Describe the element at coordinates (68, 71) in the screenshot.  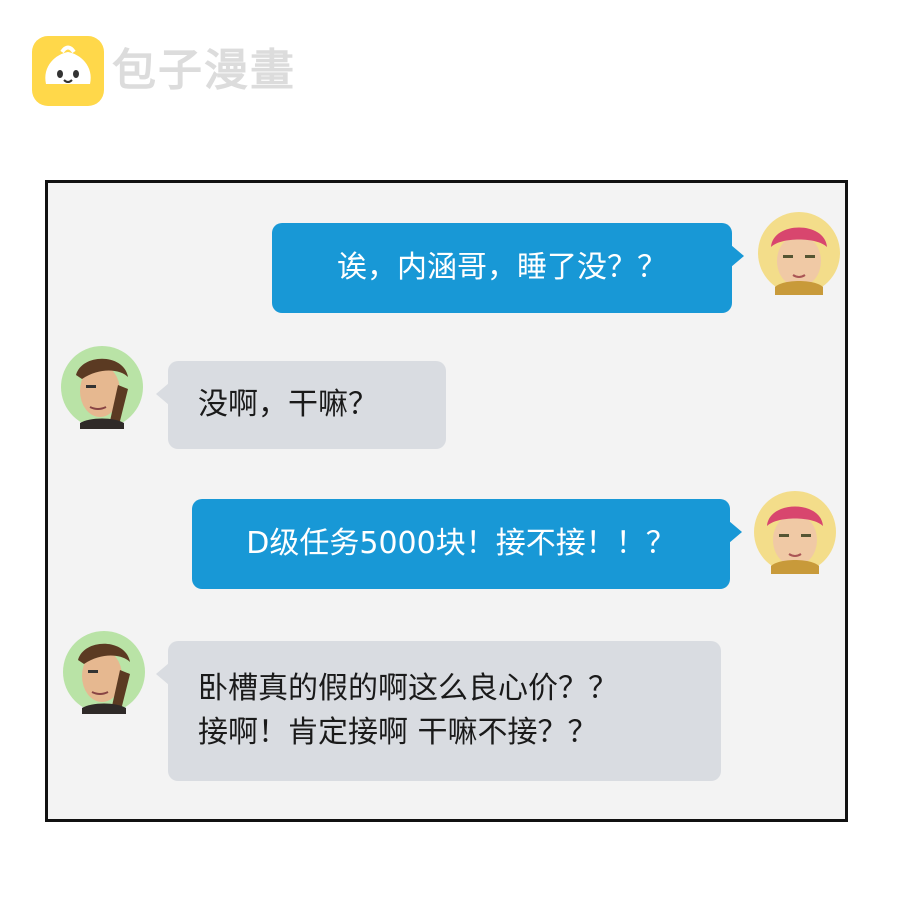
I see `bun-logo-icon` at that location.